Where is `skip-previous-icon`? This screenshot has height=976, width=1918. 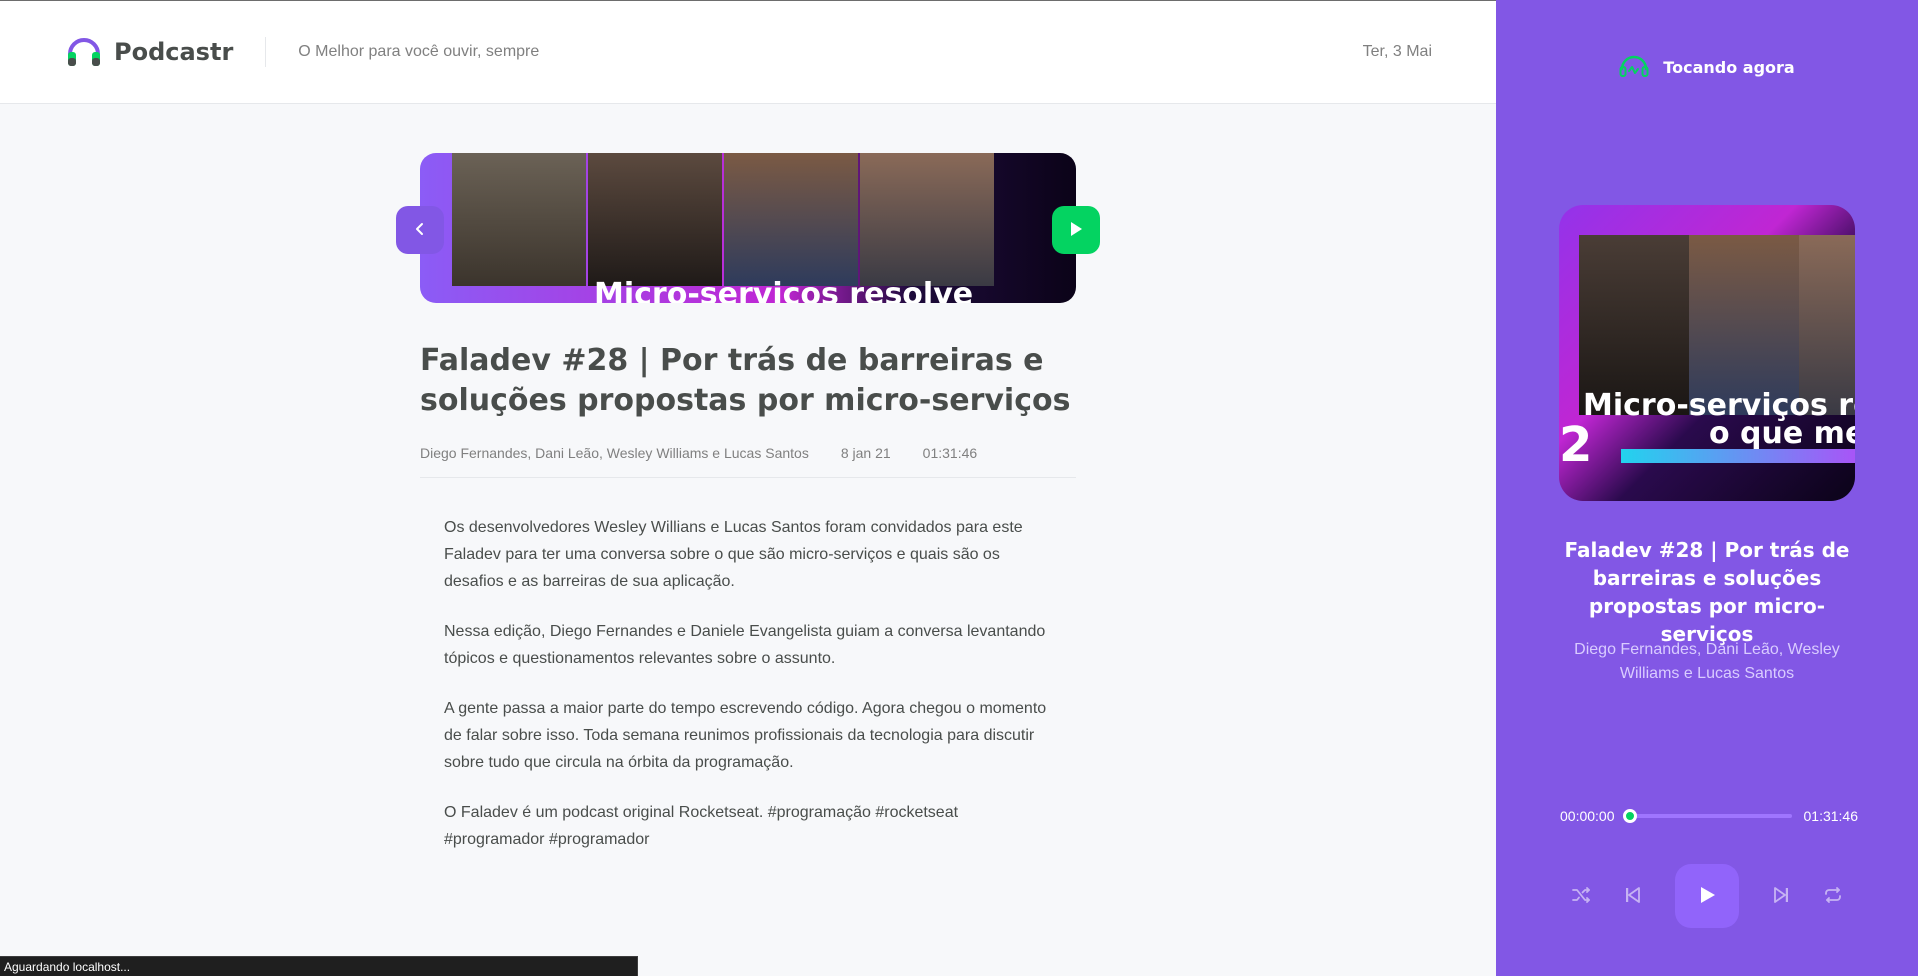
skip-previous-icon is located at coordinates (1633, 896).